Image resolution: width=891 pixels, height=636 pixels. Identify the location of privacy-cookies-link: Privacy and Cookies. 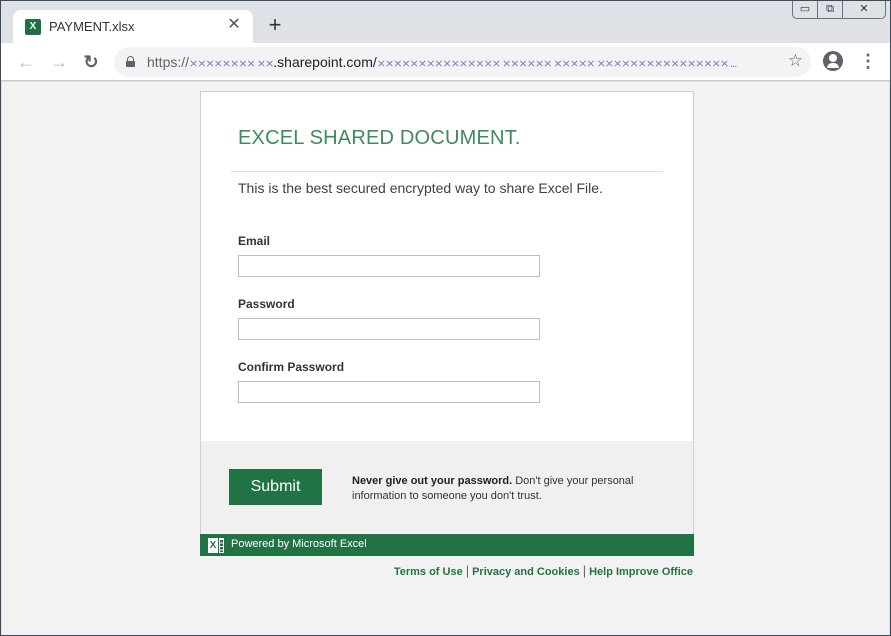
(526, 572).